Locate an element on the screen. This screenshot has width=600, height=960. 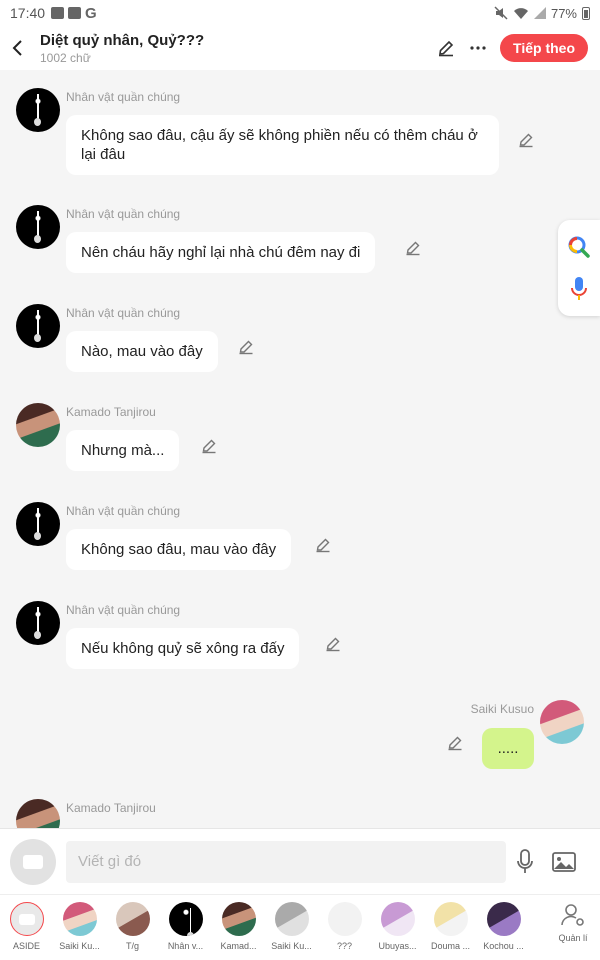
back-arrow-icon is located at coordinates (17, 48).